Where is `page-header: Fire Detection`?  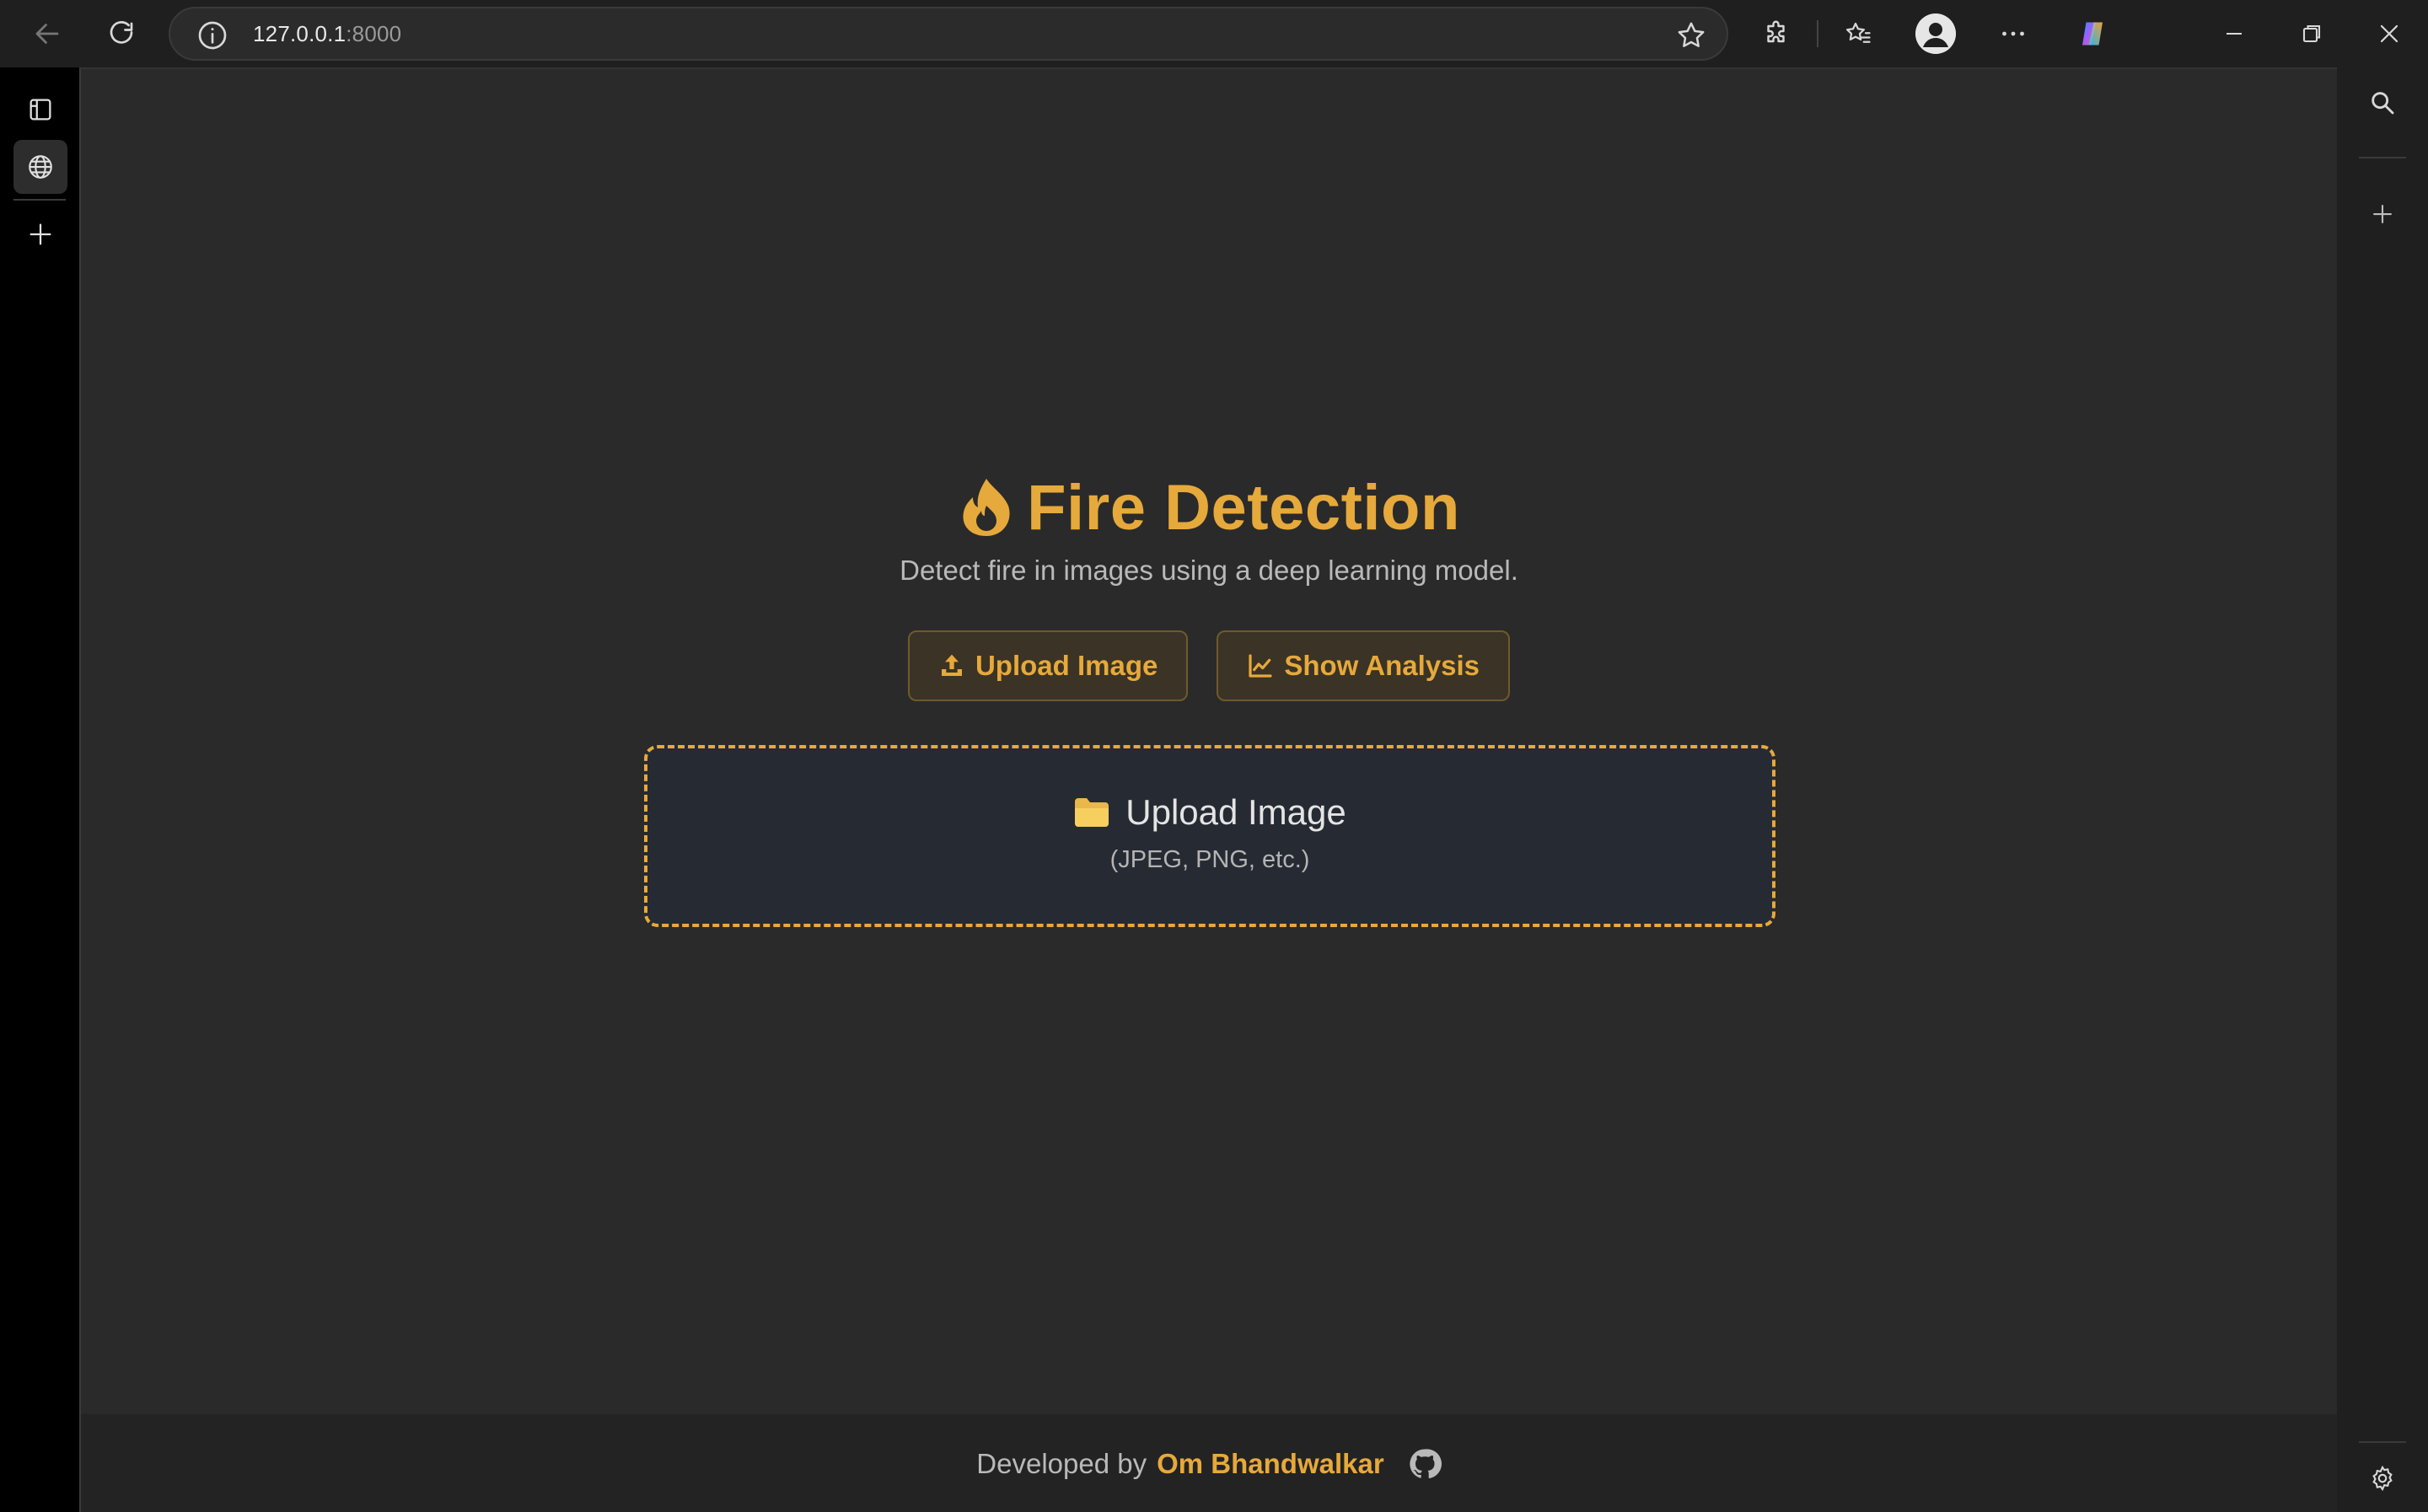
page-header: Fire Detection is located at coordinates (1209, 508).